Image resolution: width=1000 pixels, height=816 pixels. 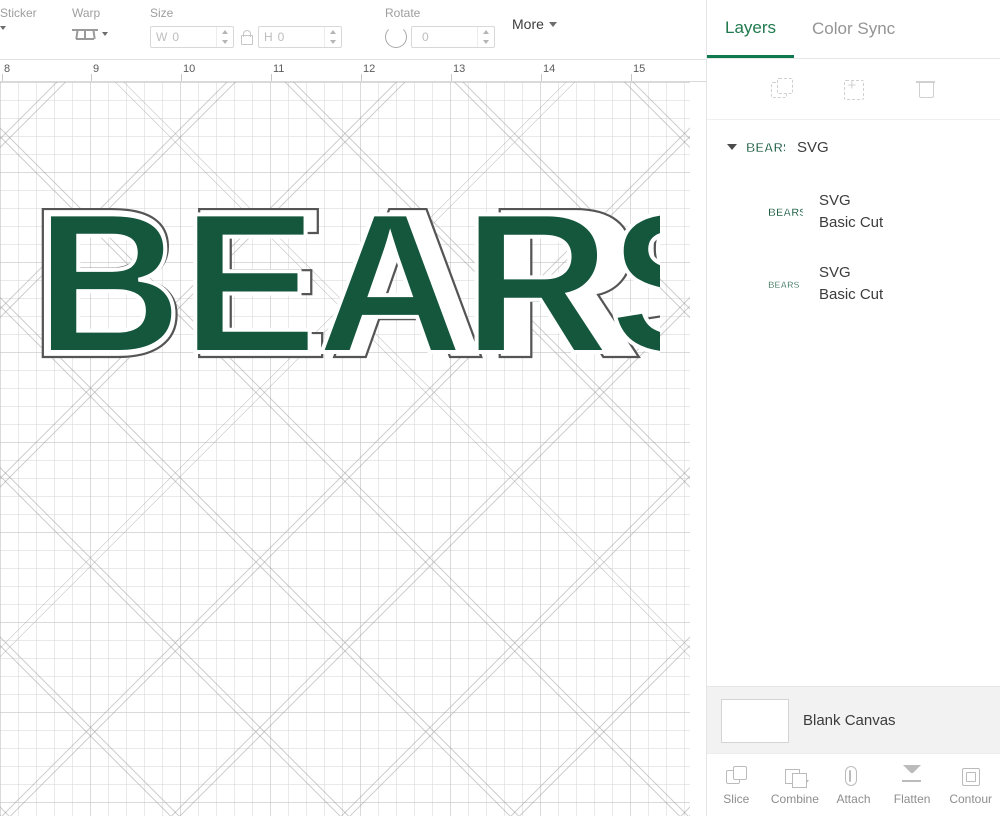 I want to click on panel-footer: Slice Combine Attach Flatten Contour, so click(x=853, y=784).